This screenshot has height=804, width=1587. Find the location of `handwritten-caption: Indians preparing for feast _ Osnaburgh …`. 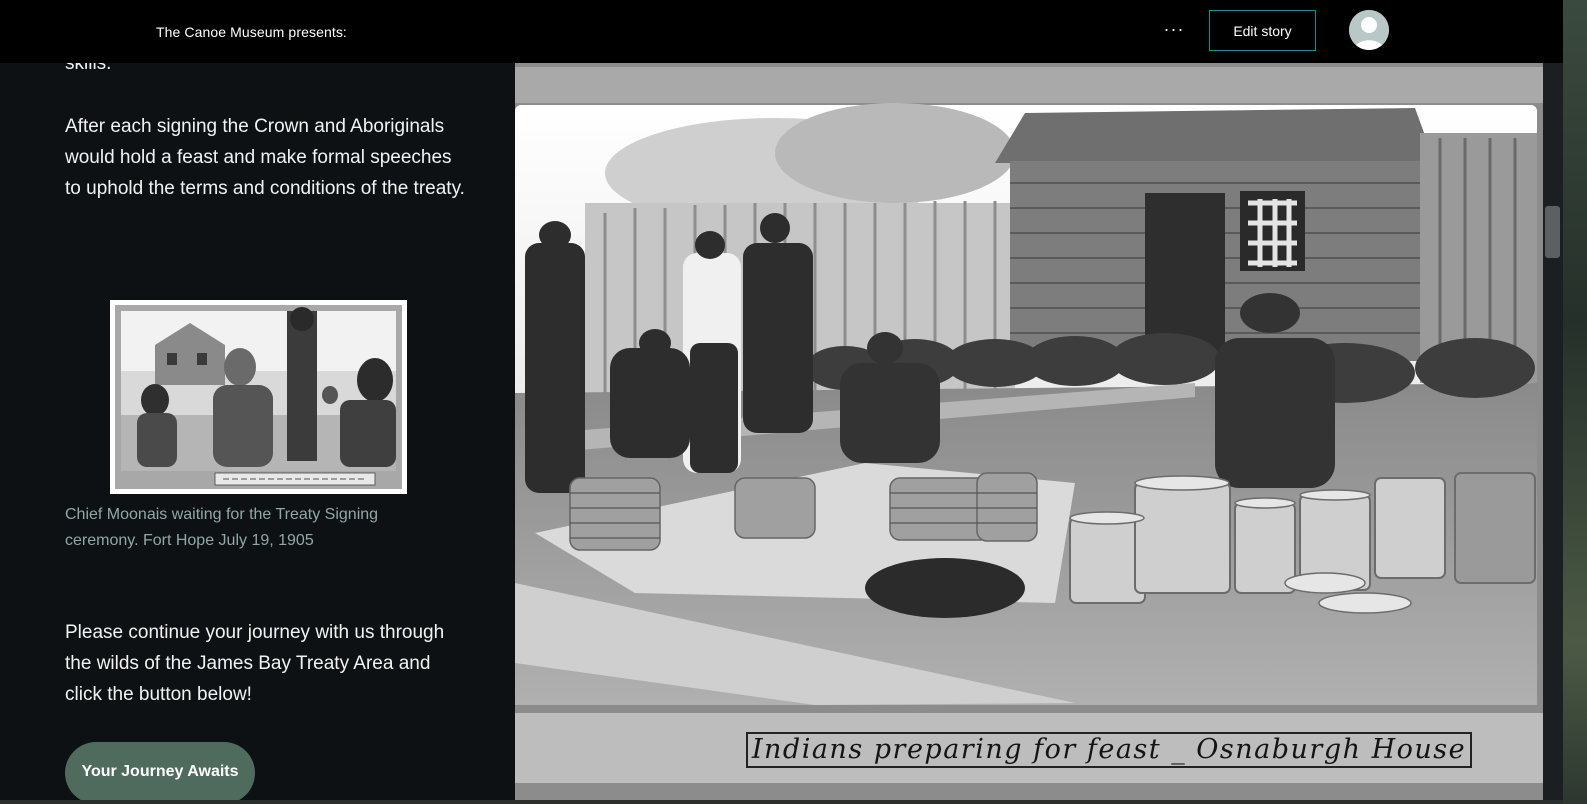

handwritten-caption: Indians preparing for feast _ Osnaburgh … is located at coordinates (1109, 749).